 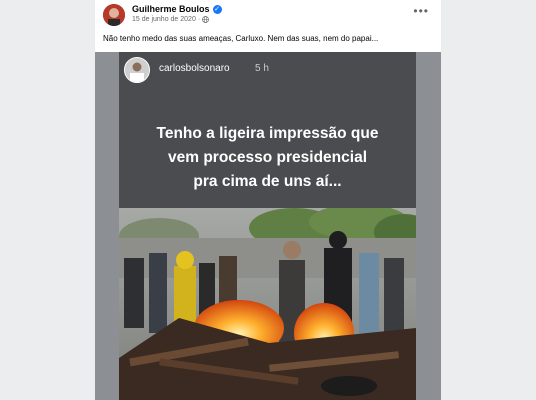 I want to click on caption-line-2: vem processo presidencial, so click(x=267, y=157).